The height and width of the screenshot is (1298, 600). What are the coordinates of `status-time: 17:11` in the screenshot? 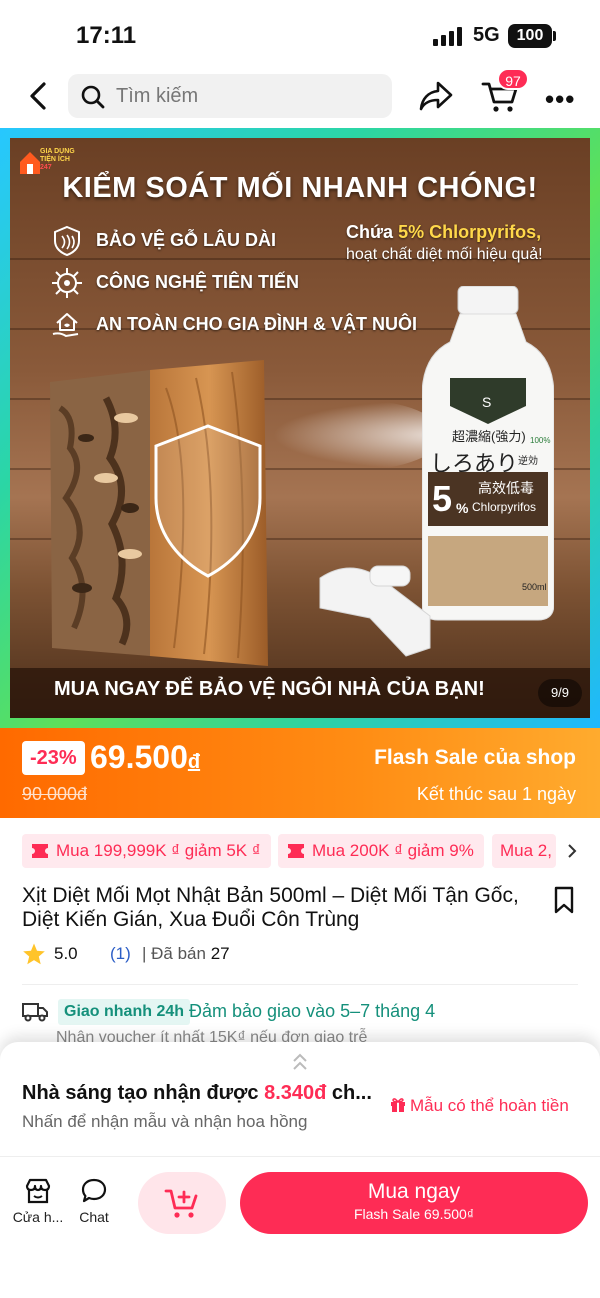 It's located at (106, 35).